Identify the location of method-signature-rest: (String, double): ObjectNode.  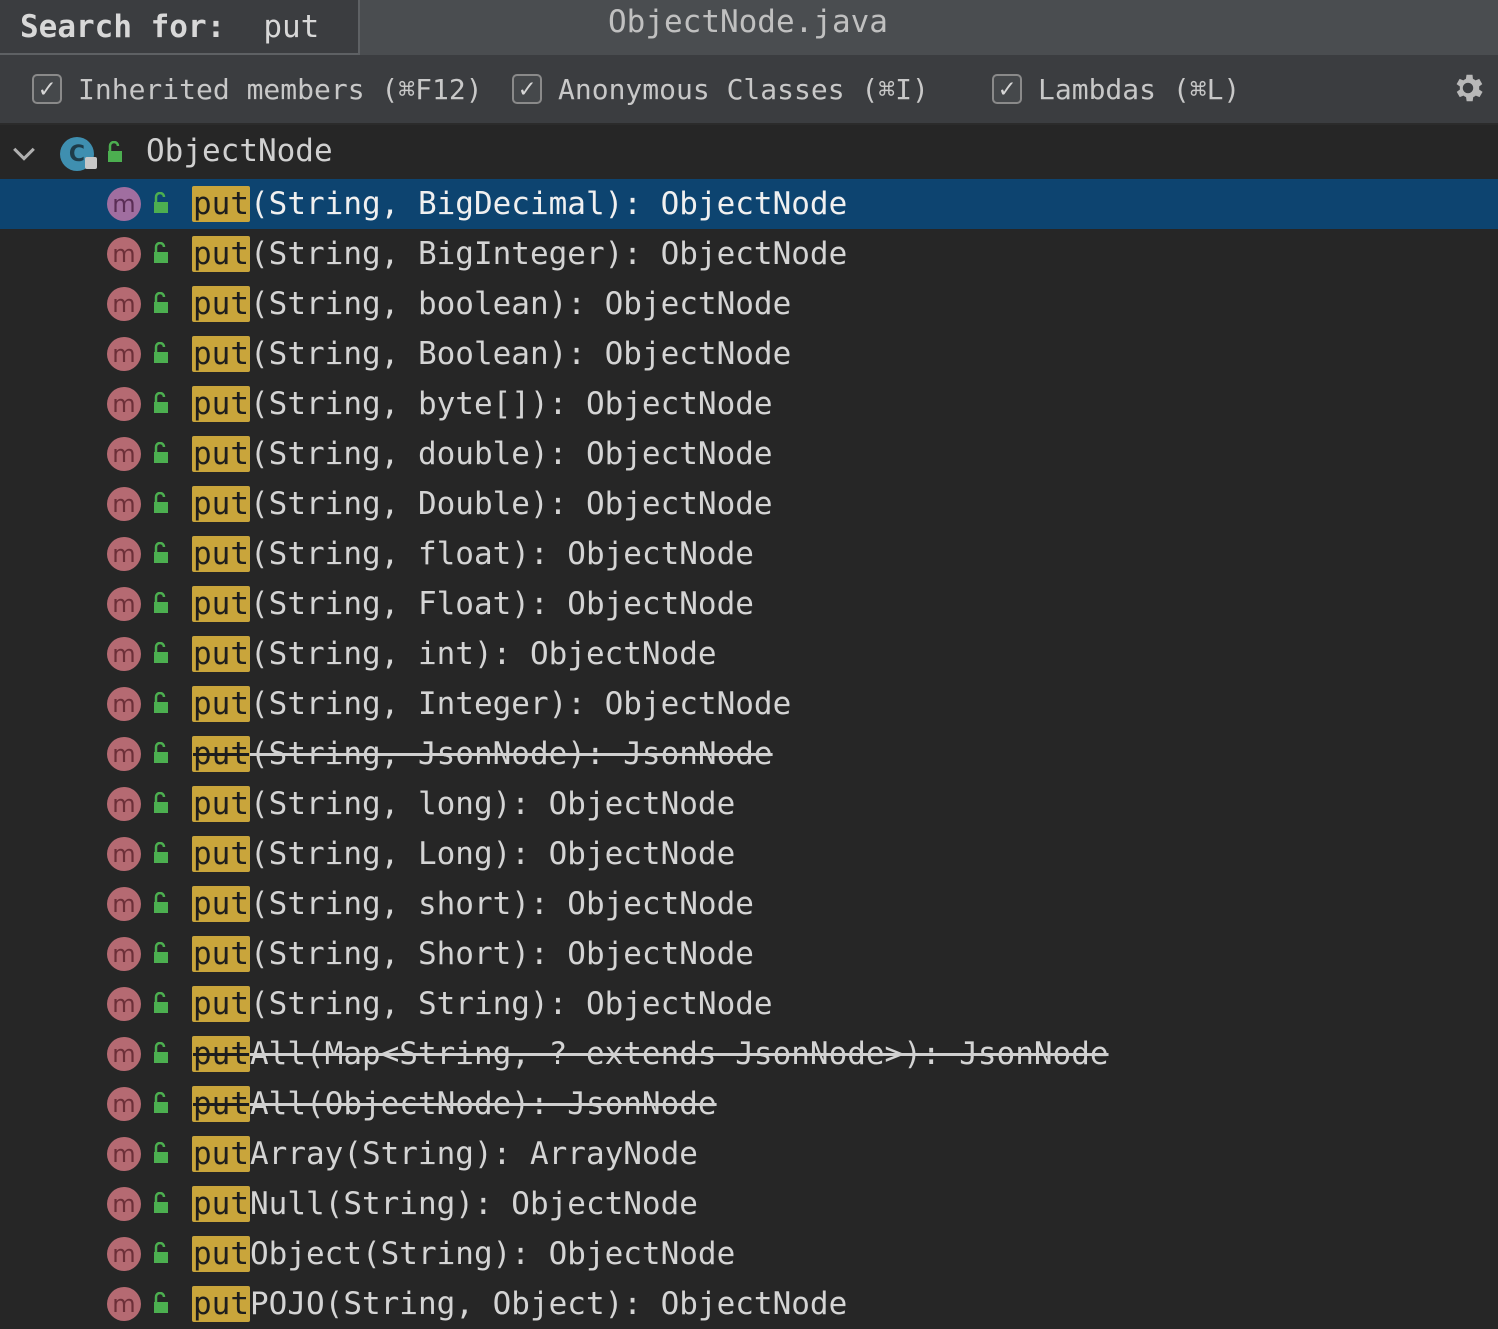
(511, 454).